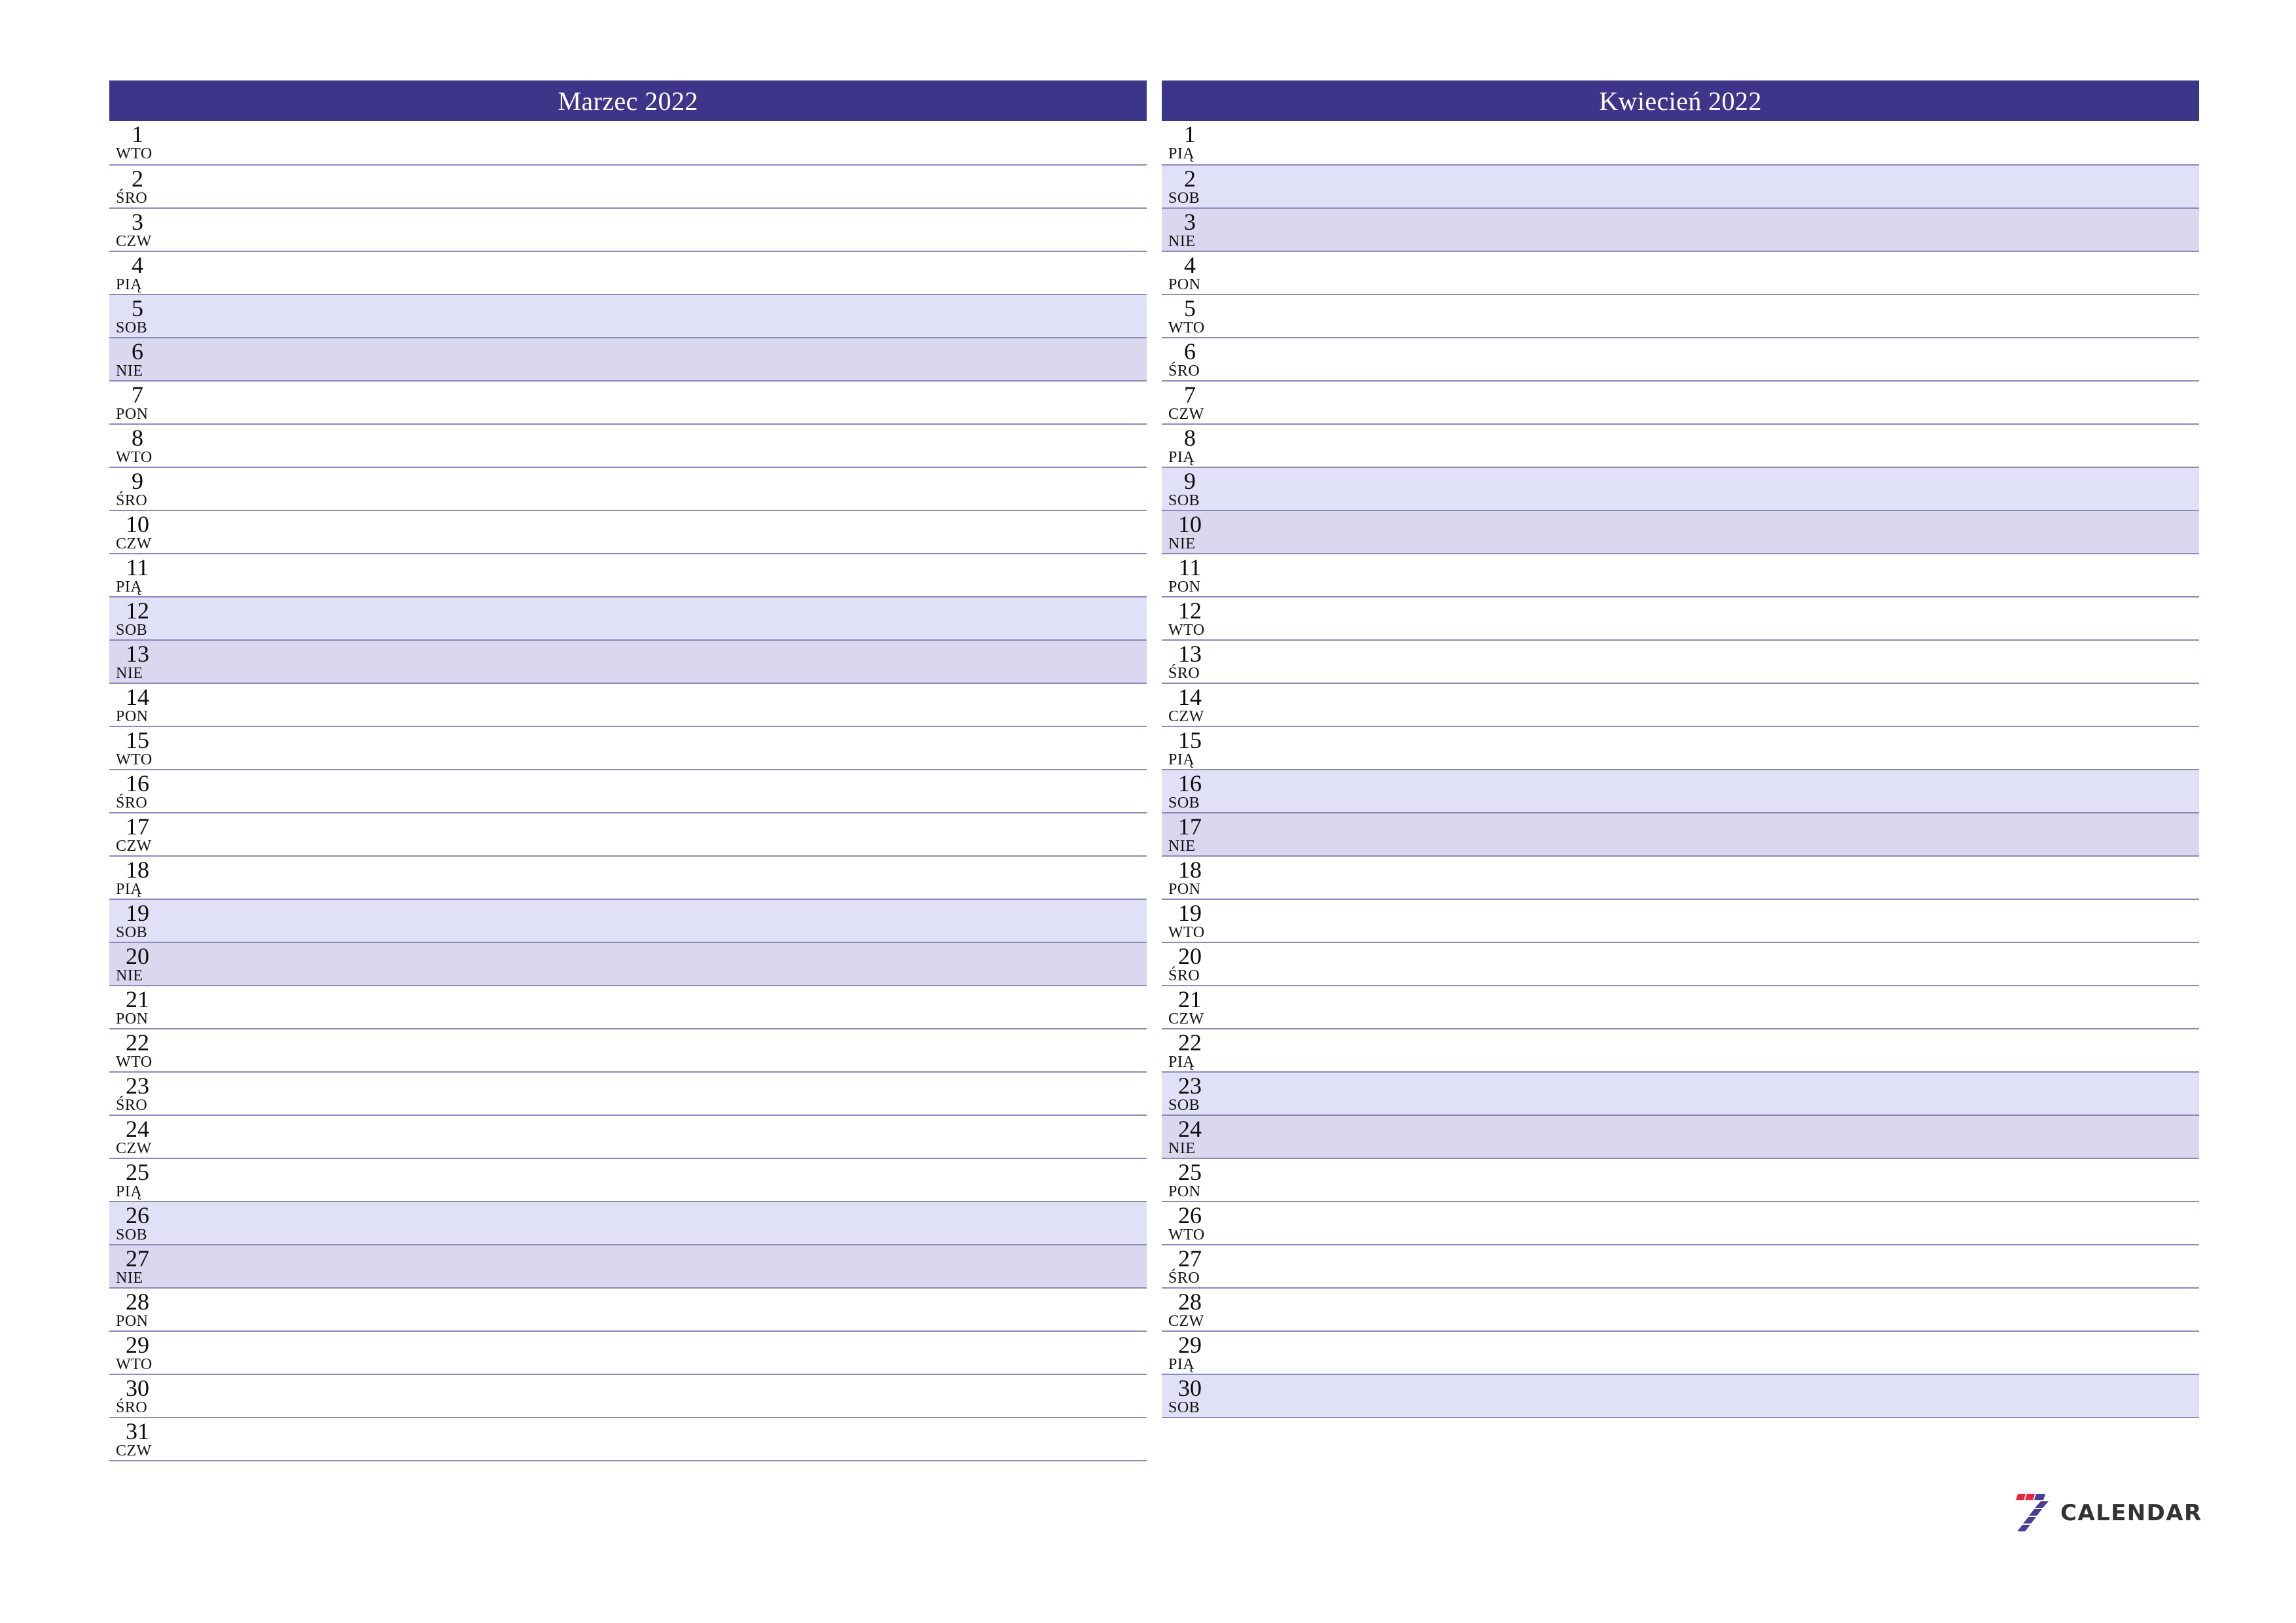 The height and width of the screenshot is (1623, 2296). I want to click on day-row: 3 NIE, so click(1681, 229).